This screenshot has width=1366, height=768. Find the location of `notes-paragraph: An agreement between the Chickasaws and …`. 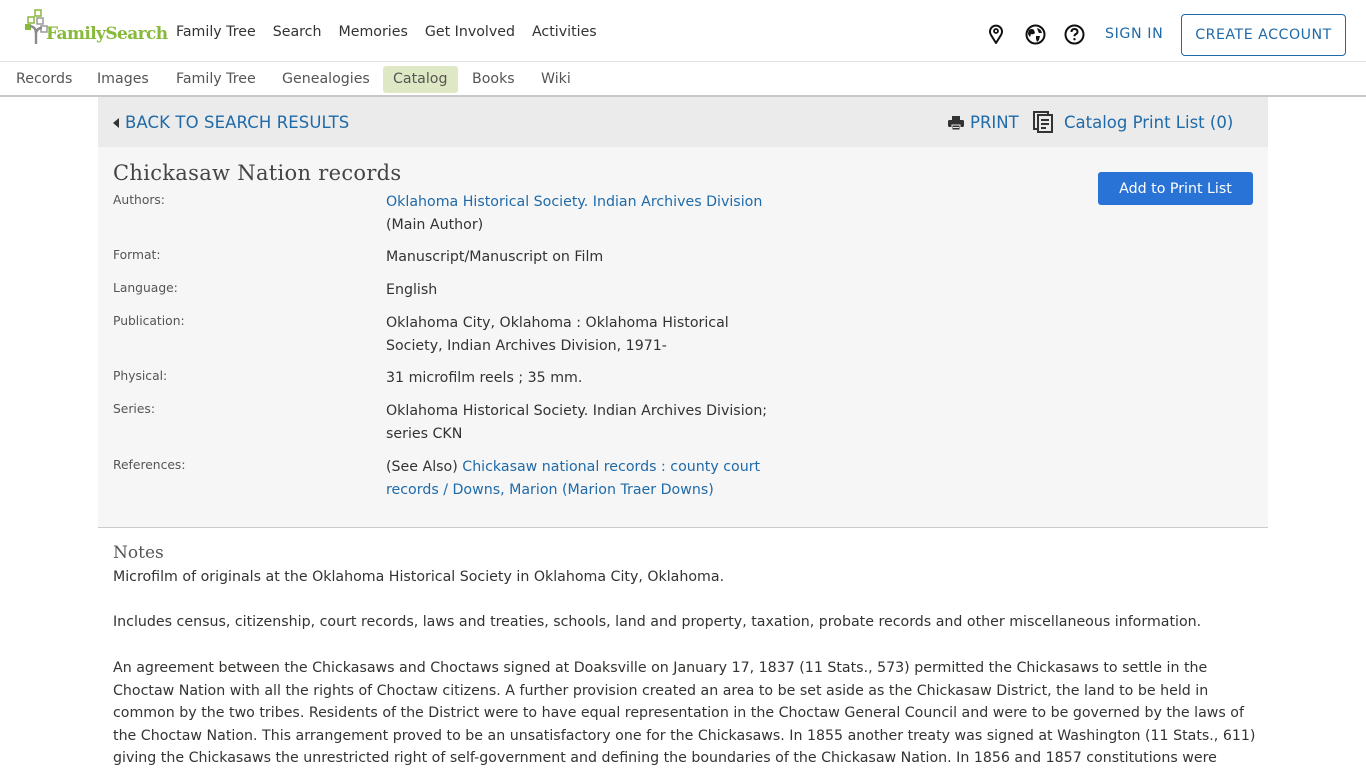

notes-paragraph: An agreement between the Chickasaws and … is located at coordinates (684, 713).